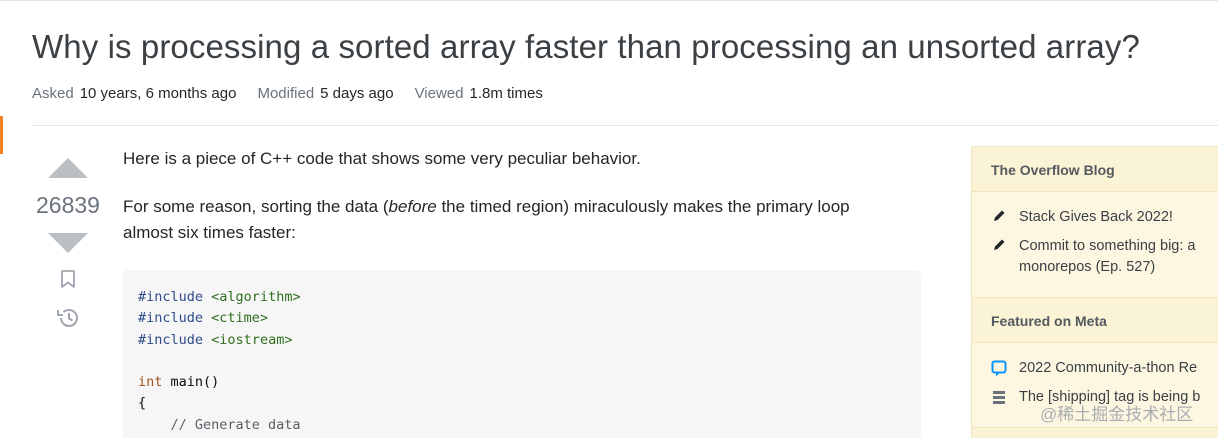  I want to click on code-token: {, so click(142, 403).